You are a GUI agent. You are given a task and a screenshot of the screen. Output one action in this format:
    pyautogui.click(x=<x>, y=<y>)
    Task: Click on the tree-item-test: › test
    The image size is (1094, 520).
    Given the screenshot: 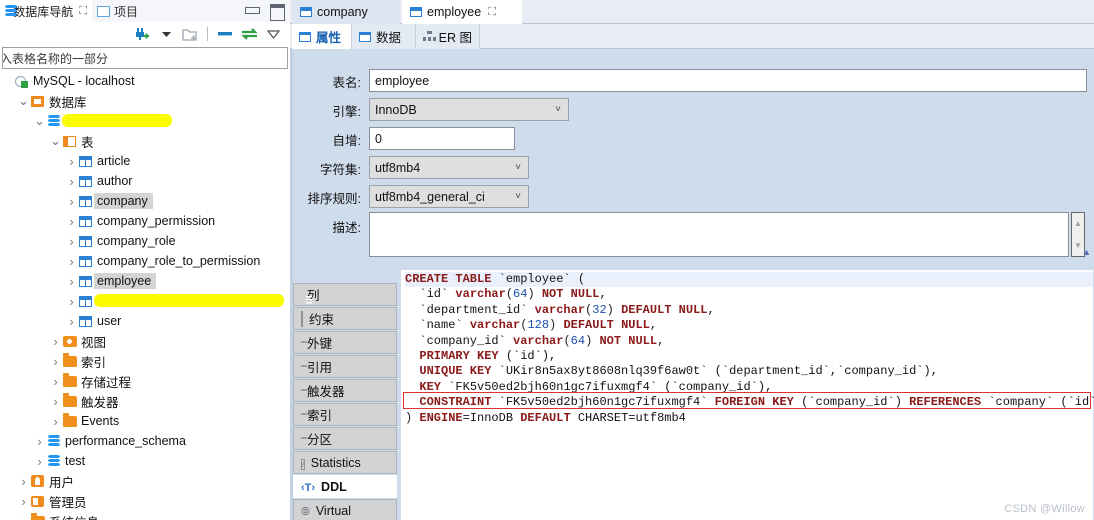 What is the action you would take?
    pyautogui.click(x=145, y=461)
    